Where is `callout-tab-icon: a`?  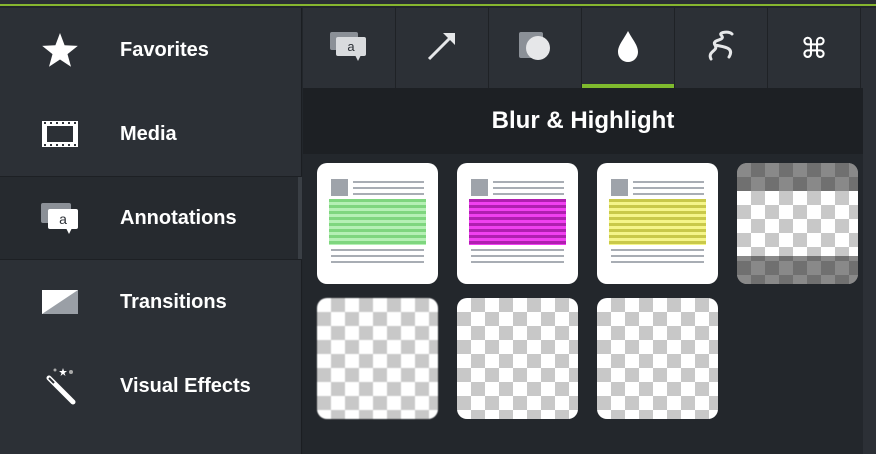
callout-tab-icon: a is located at coordinates (349, 48).